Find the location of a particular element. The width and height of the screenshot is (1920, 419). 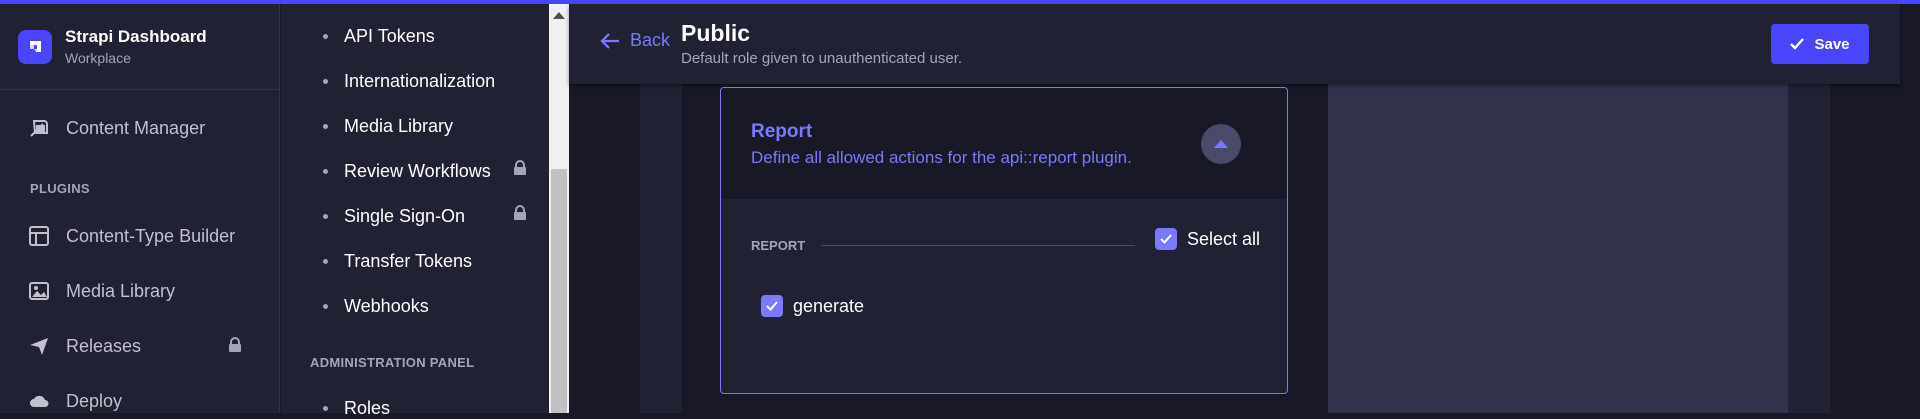

page-header is located at coordinates (1234, 44).